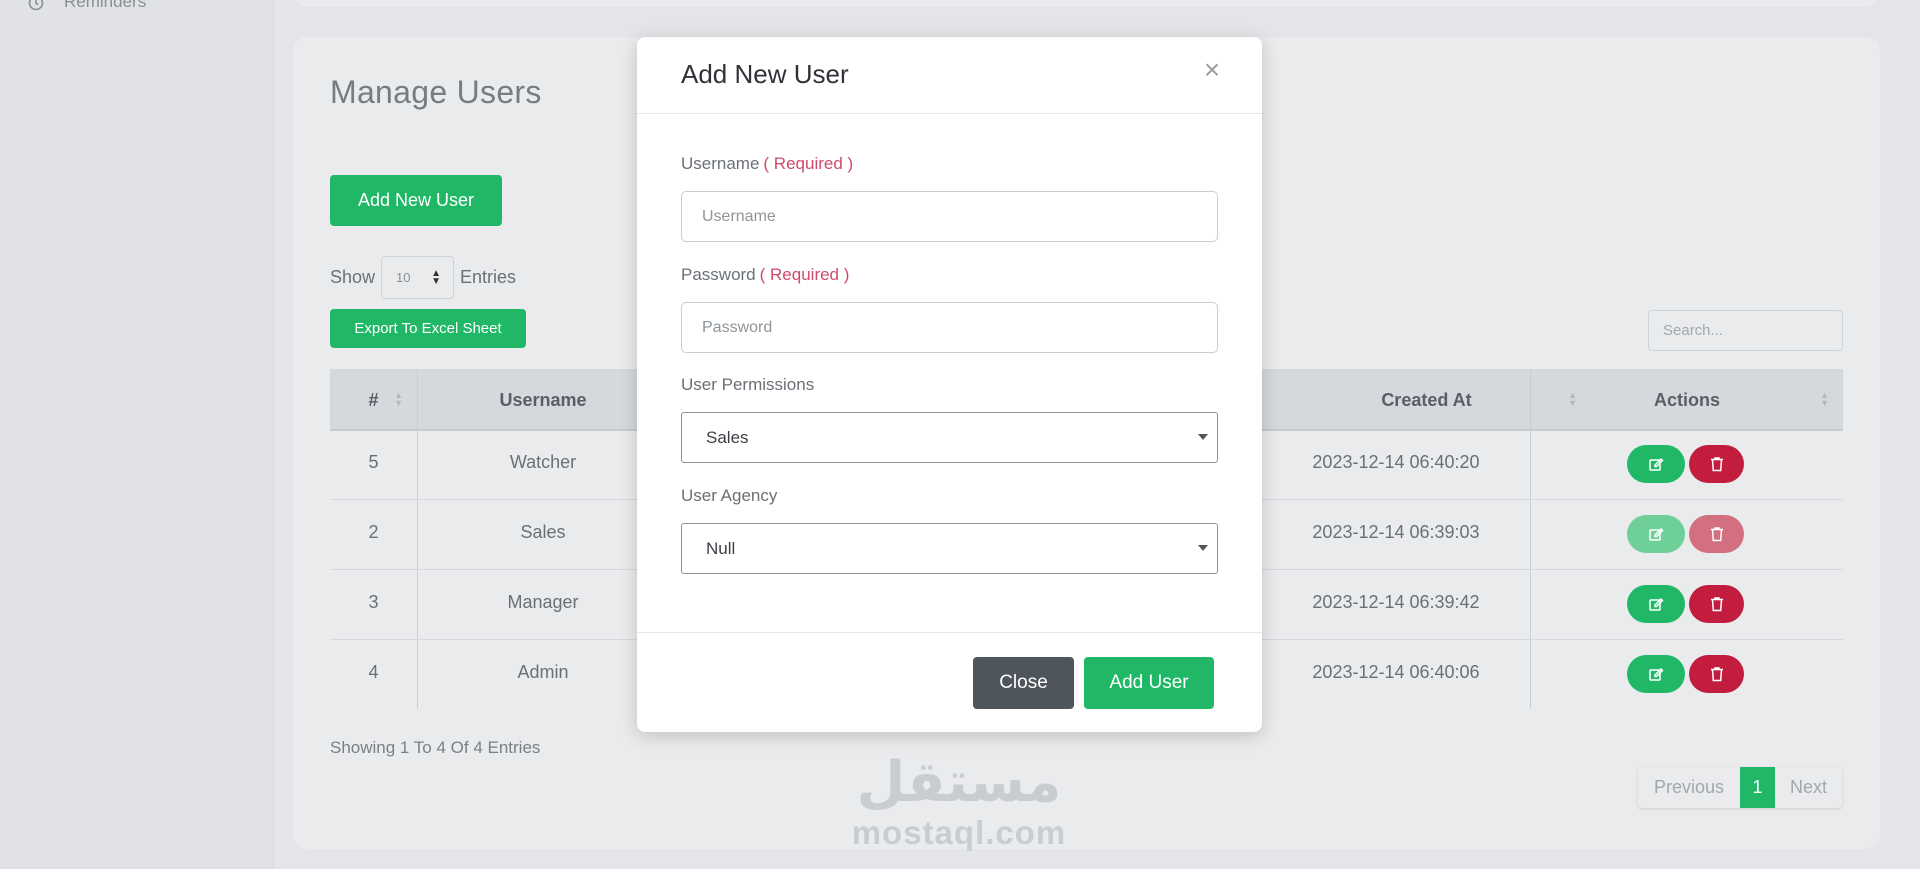  I want to click on permissions-select: Sales, so click(949, 437).